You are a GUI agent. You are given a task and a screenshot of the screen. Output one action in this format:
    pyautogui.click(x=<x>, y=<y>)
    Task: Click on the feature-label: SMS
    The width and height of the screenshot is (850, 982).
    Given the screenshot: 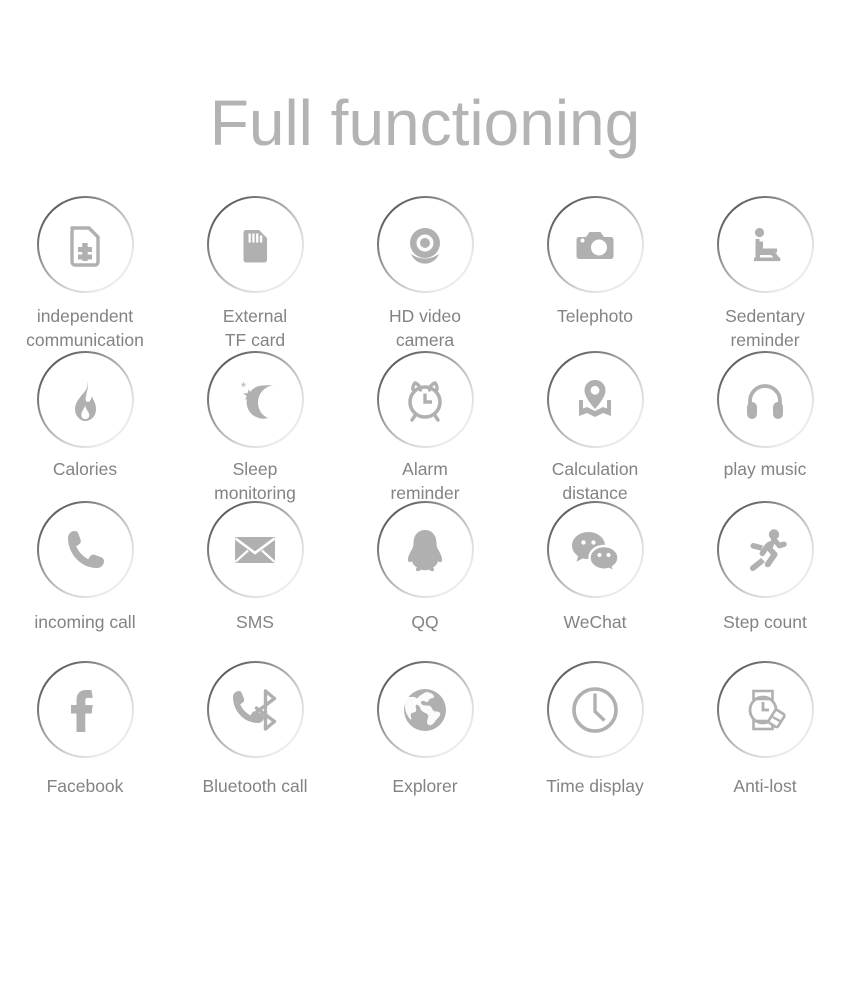 What is the action you would take?
    pyautogui.click(x=255, y=622)
    